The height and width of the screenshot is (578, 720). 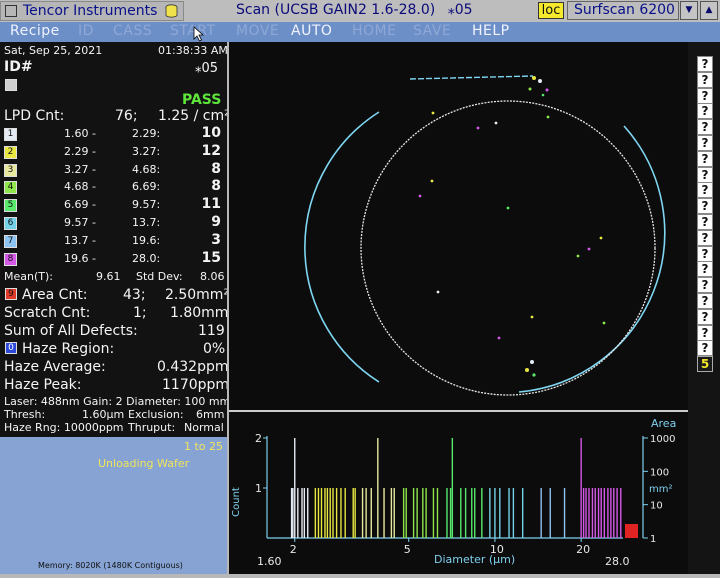 I want to click on bin-low: 2.29 -, so click(x=80, y=151).